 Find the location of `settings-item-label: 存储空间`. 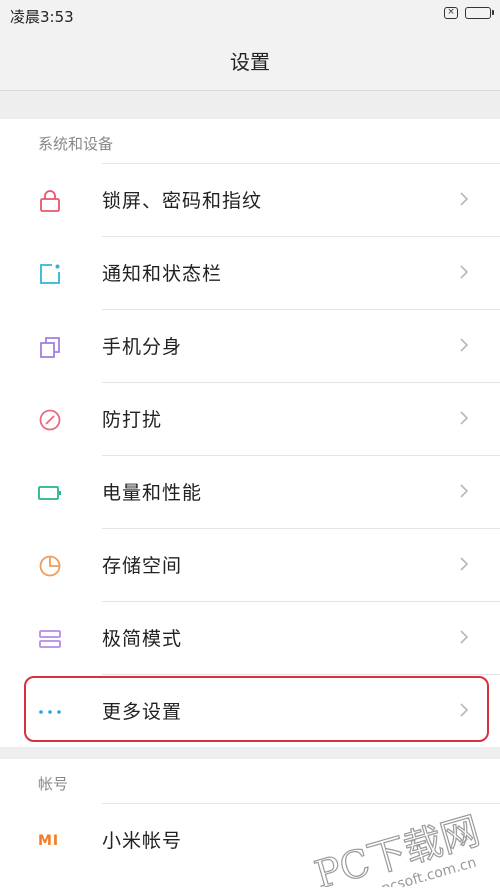

settings-item-label: 存储空间 is located at coordinates (142, 566).